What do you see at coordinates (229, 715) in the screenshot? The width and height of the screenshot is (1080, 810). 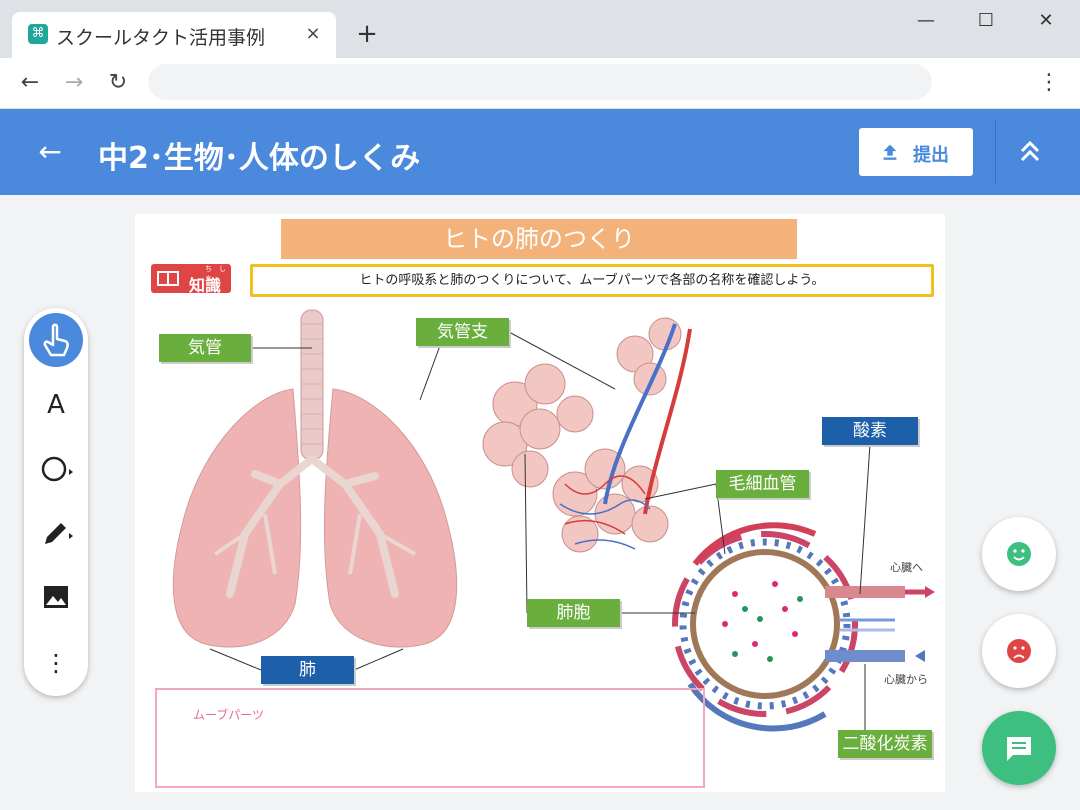 I see `move-parts-label: ムーブパーツ` at bounding box center [229, 715].